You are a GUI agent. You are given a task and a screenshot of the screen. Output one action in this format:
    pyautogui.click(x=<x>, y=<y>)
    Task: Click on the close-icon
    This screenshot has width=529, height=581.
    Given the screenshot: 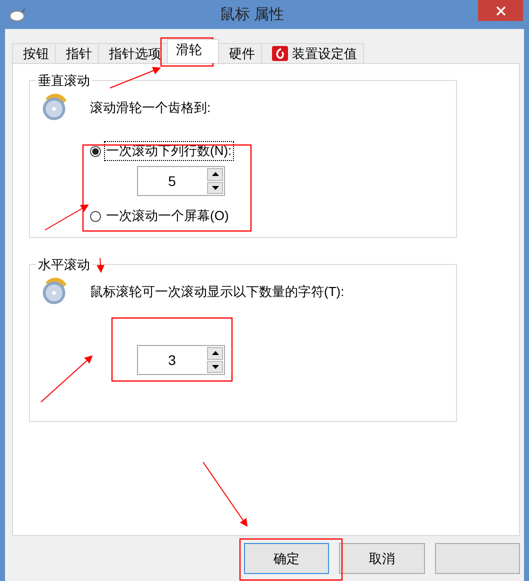 What is the action you would take?
    pyautogui.click(x=501, y=11)
    